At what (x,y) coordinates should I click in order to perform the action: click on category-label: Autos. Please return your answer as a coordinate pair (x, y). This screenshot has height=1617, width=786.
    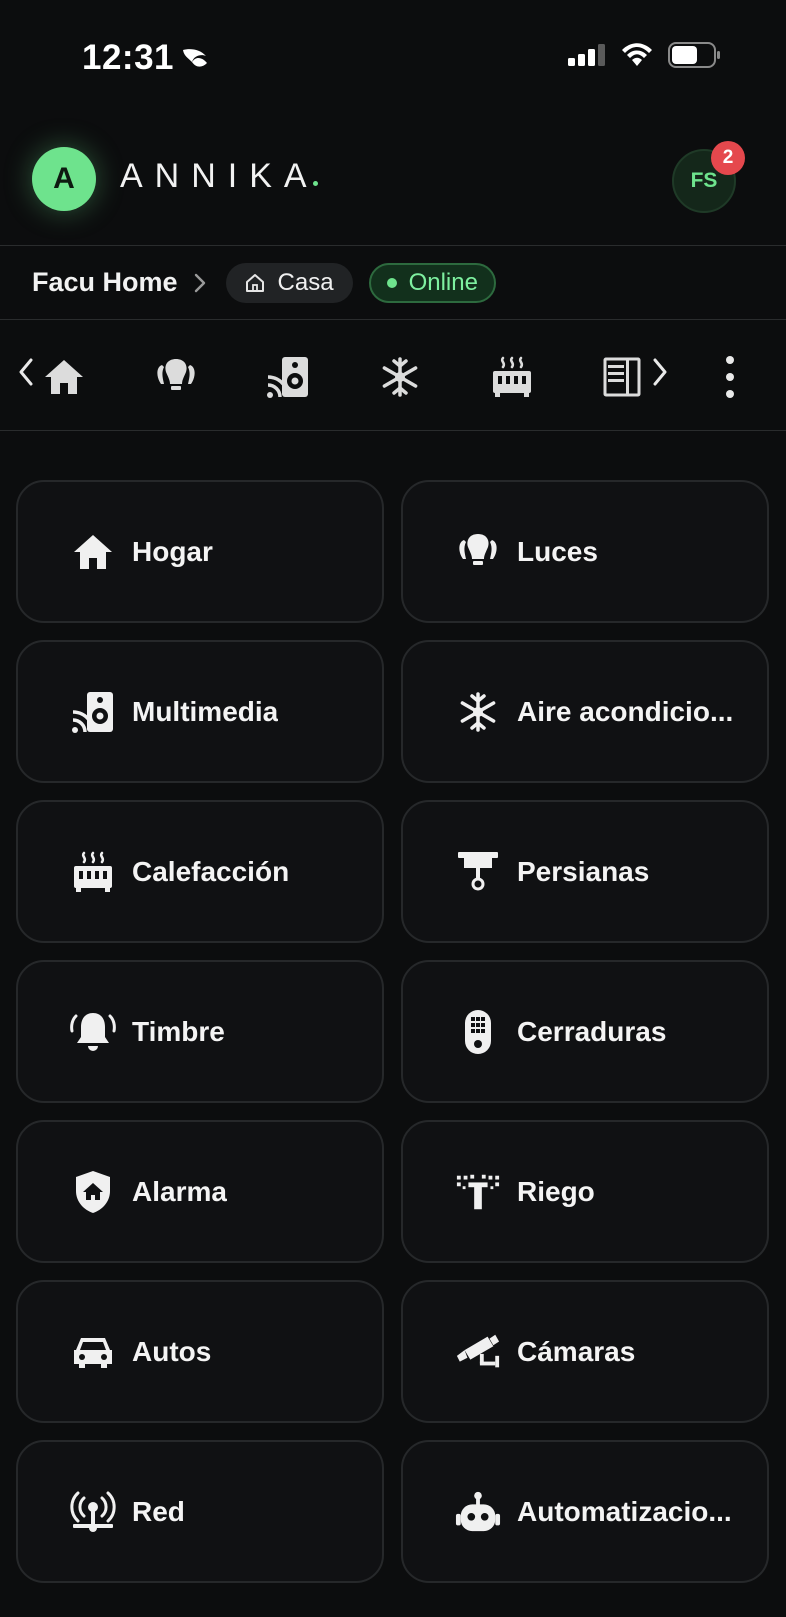
    Looking at the image, I should click on (172, 1351).